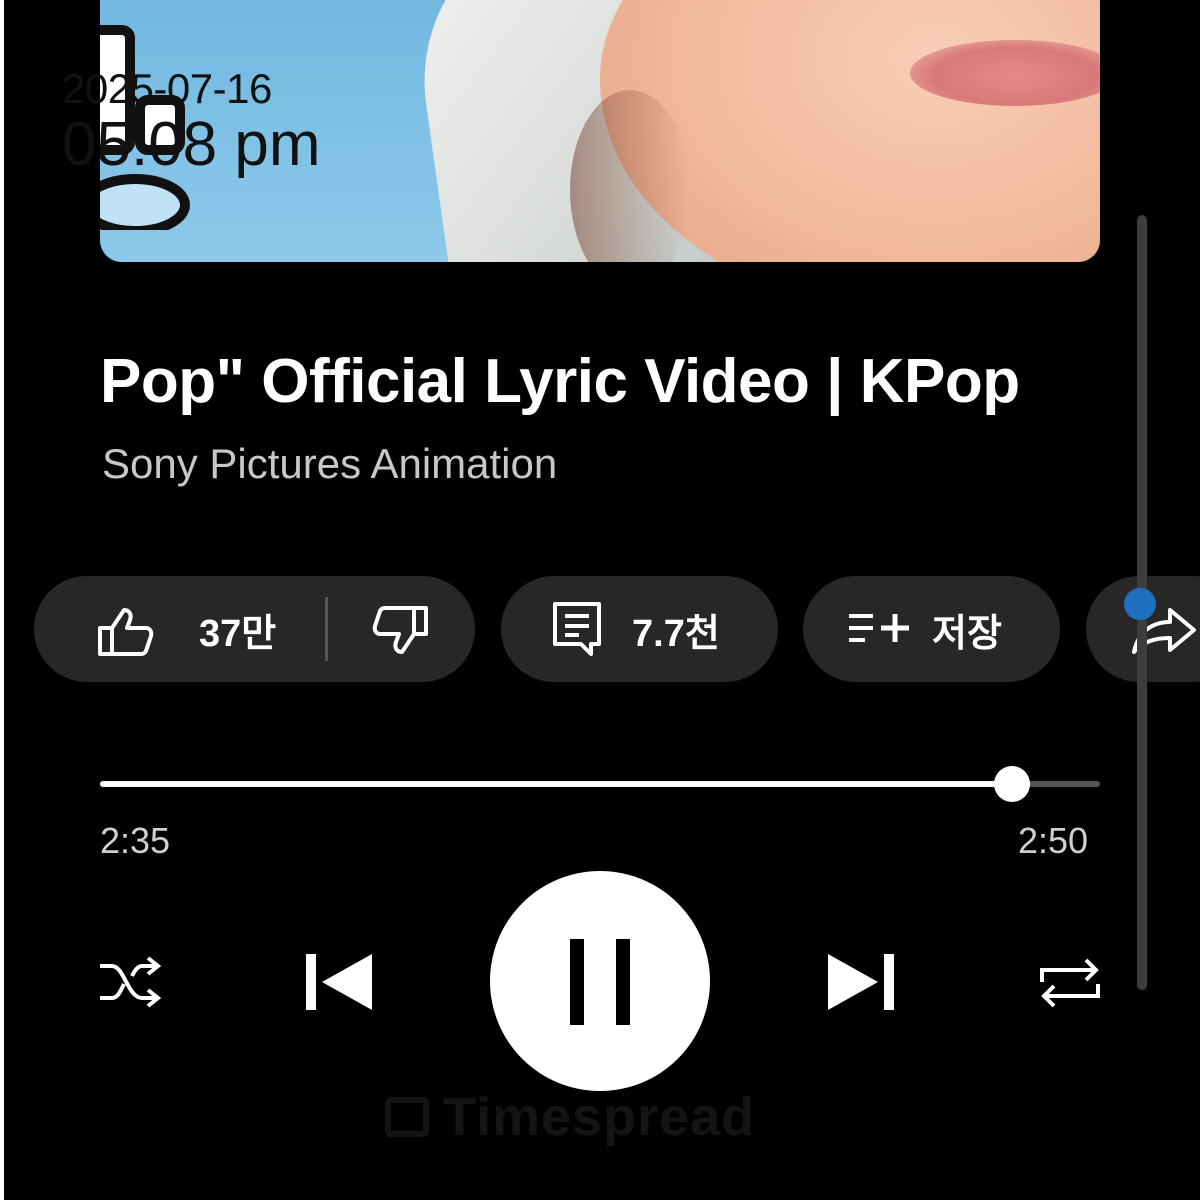 This screenshot has height=1200, width=1200. What do you see at coordinates (135, 840) in the screenshot?
I see `elapsed-time: 2:35` at bounding box center [135, 840].